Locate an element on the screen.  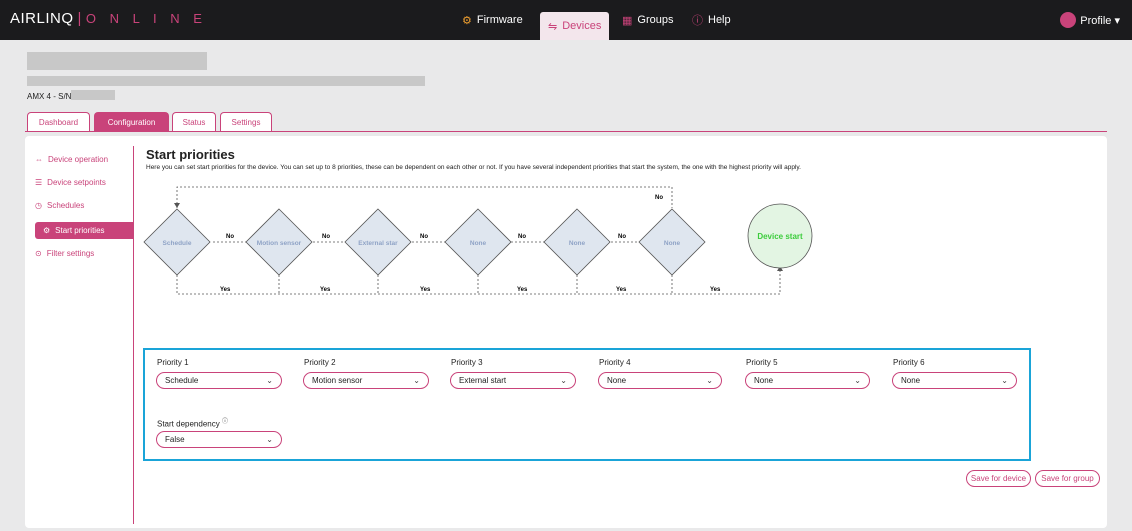
info-icon: ⓘ is located at coordinates (225, 422).